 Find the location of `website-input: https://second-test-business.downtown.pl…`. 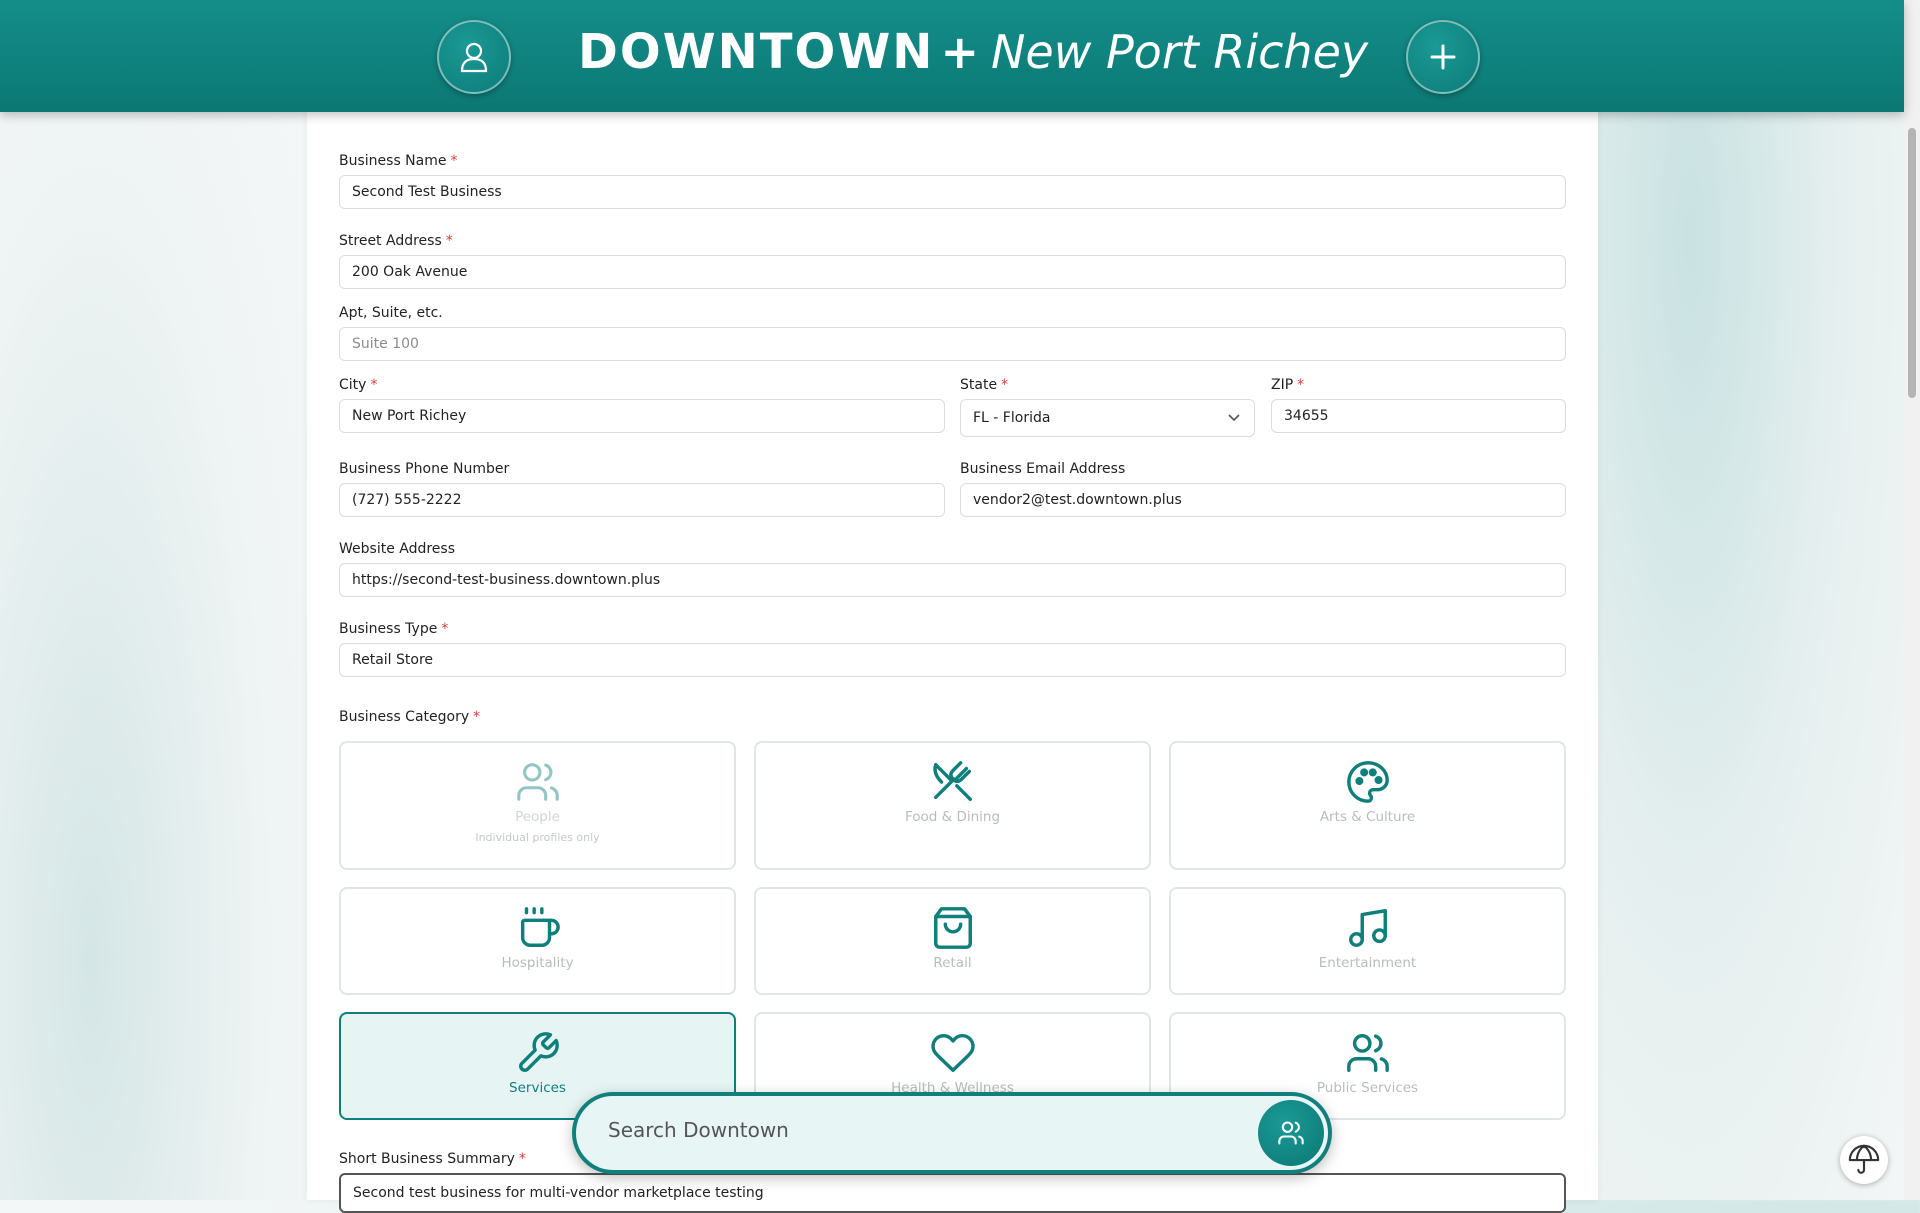

website-input: https://second-test-business.downtown.pl… is located at coordinates (952, 580).